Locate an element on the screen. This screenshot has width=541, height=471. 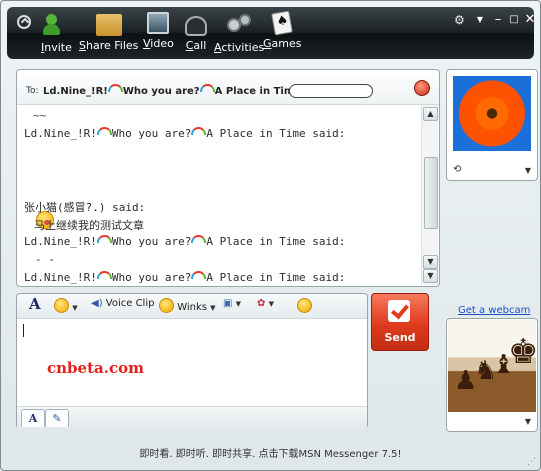
menu-icon is located at coordinates (24, 22).